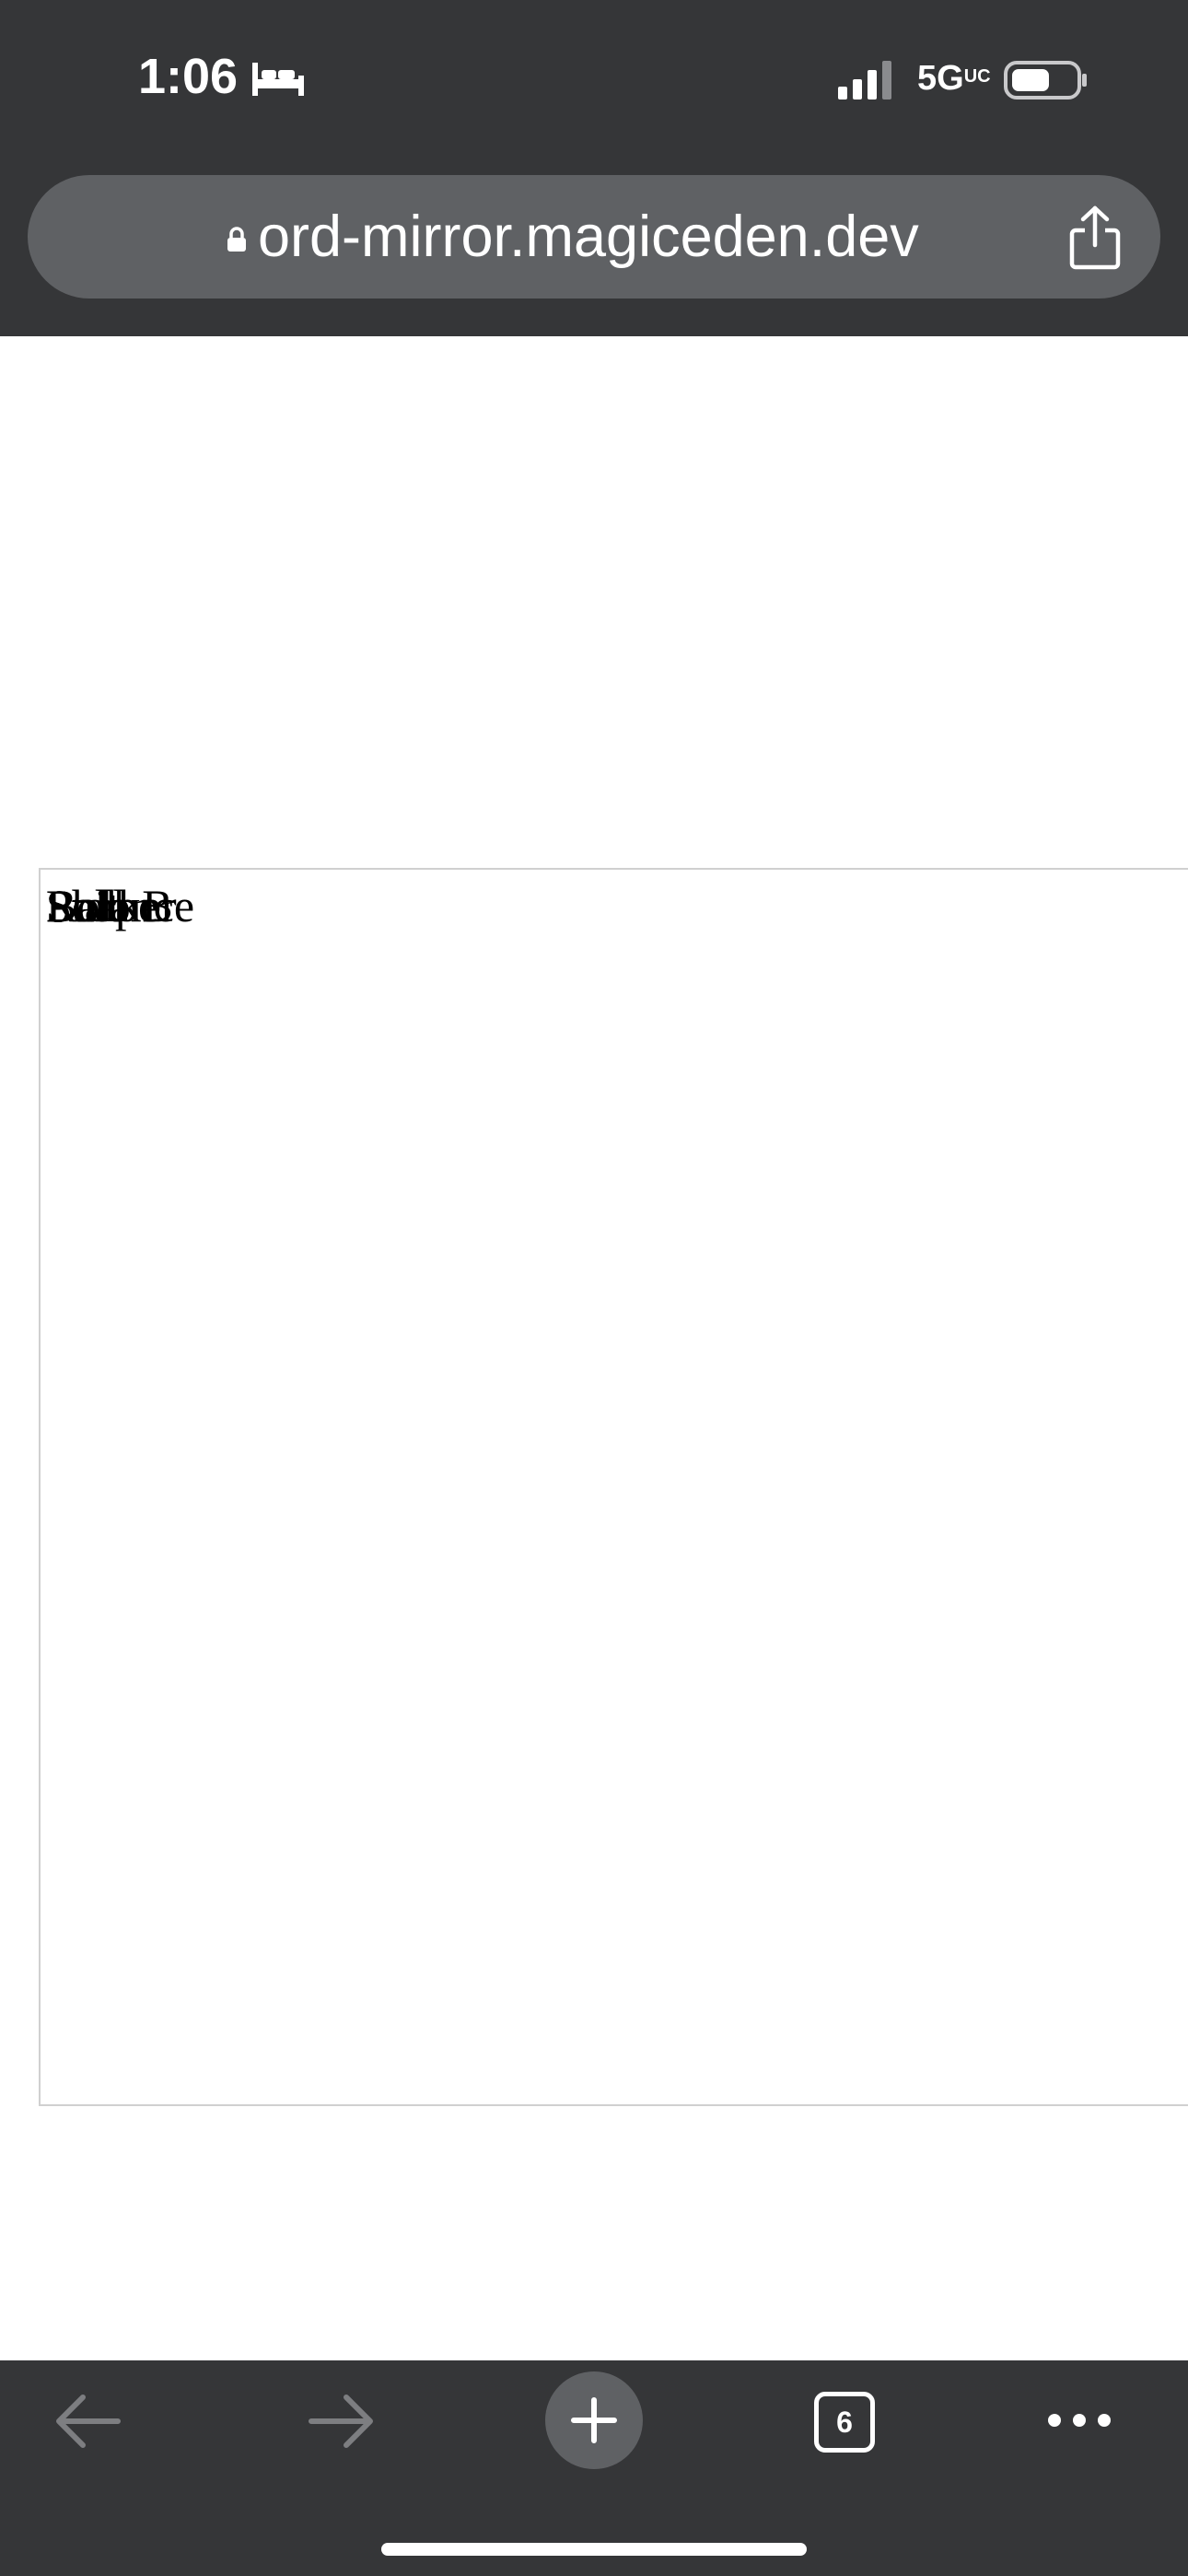 This screenshot has width=1188, height=2576. Describe the element at coordinates (594, 2549) in the screenshot. I see `home-indicator` at that location.